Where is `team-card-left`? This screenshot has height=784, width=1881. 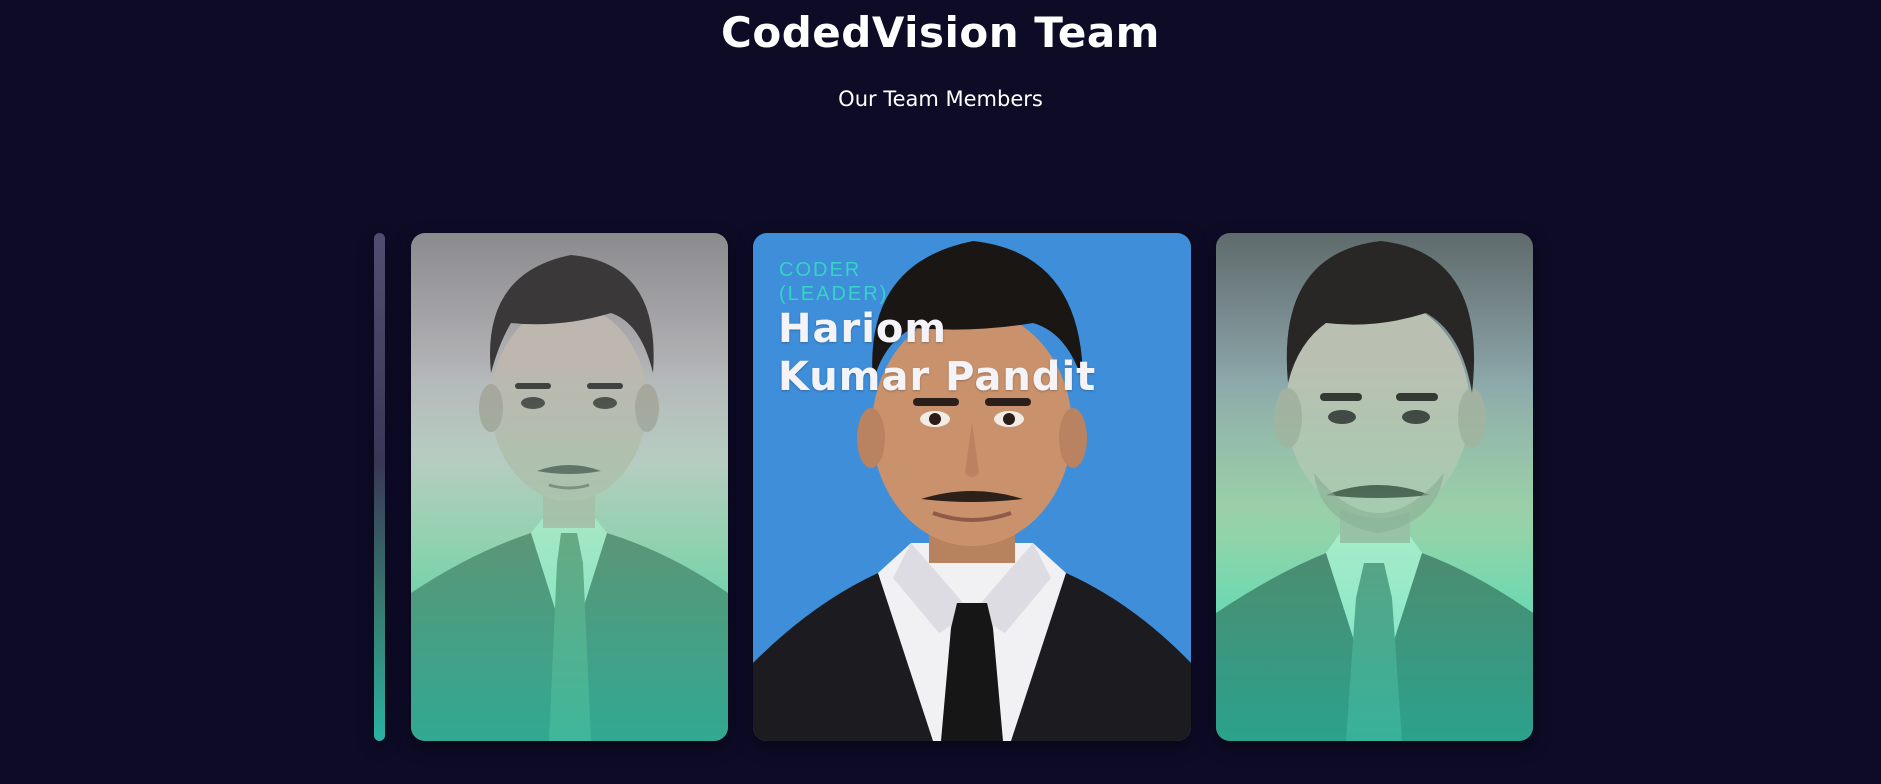
team-card-left is located at coordinates (569, 487).